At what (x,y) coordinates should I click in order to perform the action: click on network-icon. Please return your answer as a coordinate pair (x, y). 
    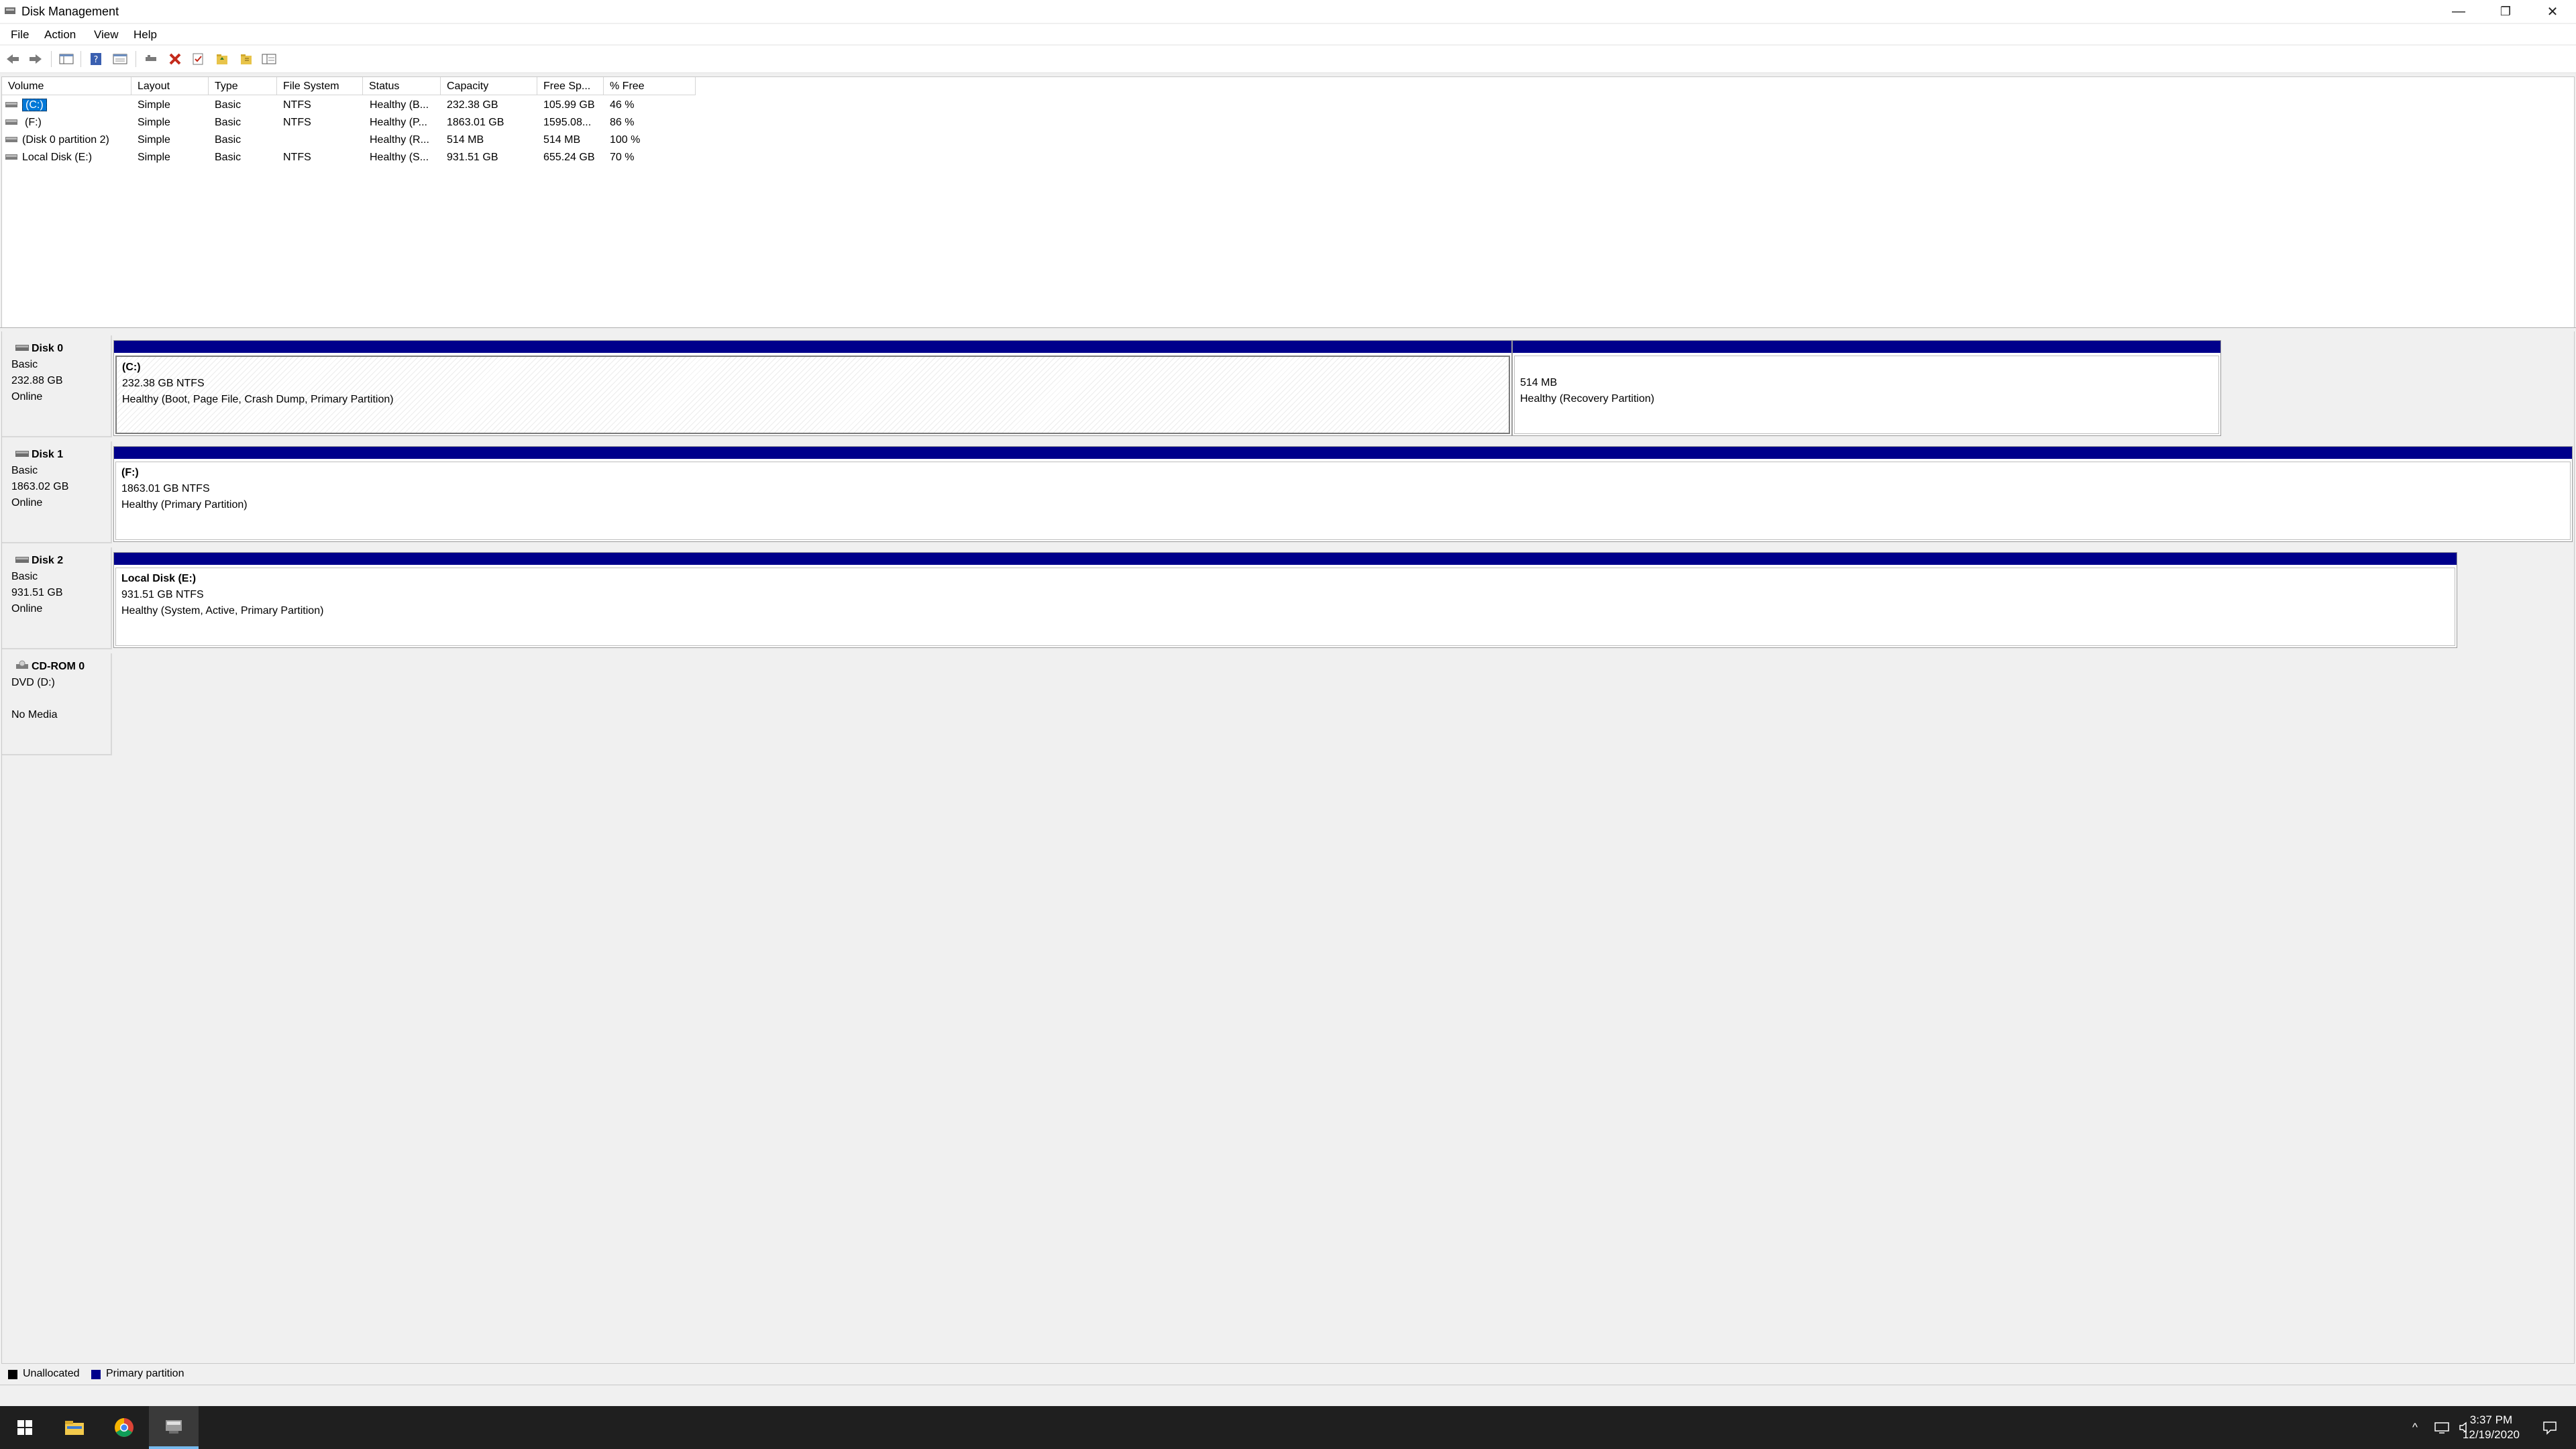
    Looking at the image, I should click on (2442, 1427).